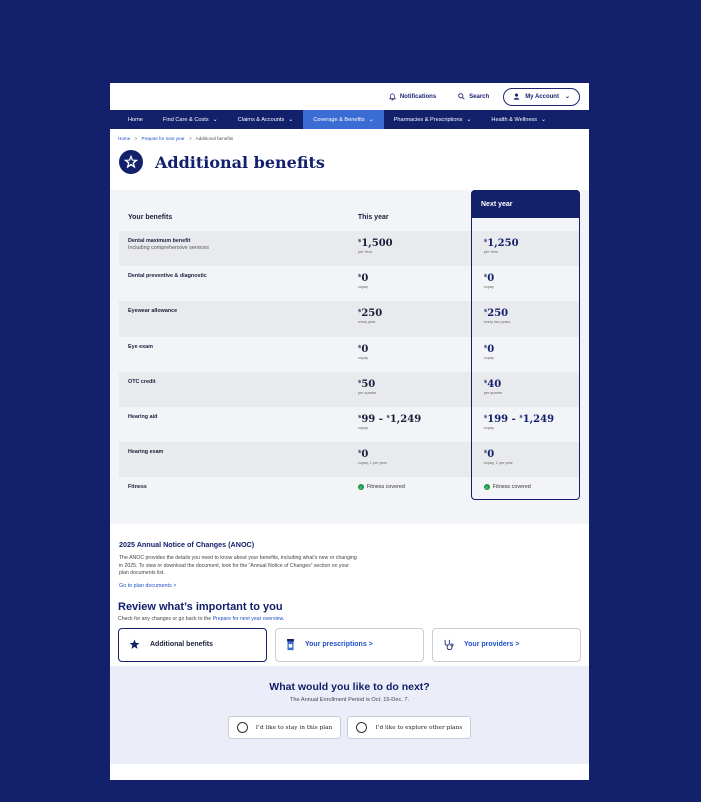  I want to click on page-title: Additional benefits, so click(240, 162).